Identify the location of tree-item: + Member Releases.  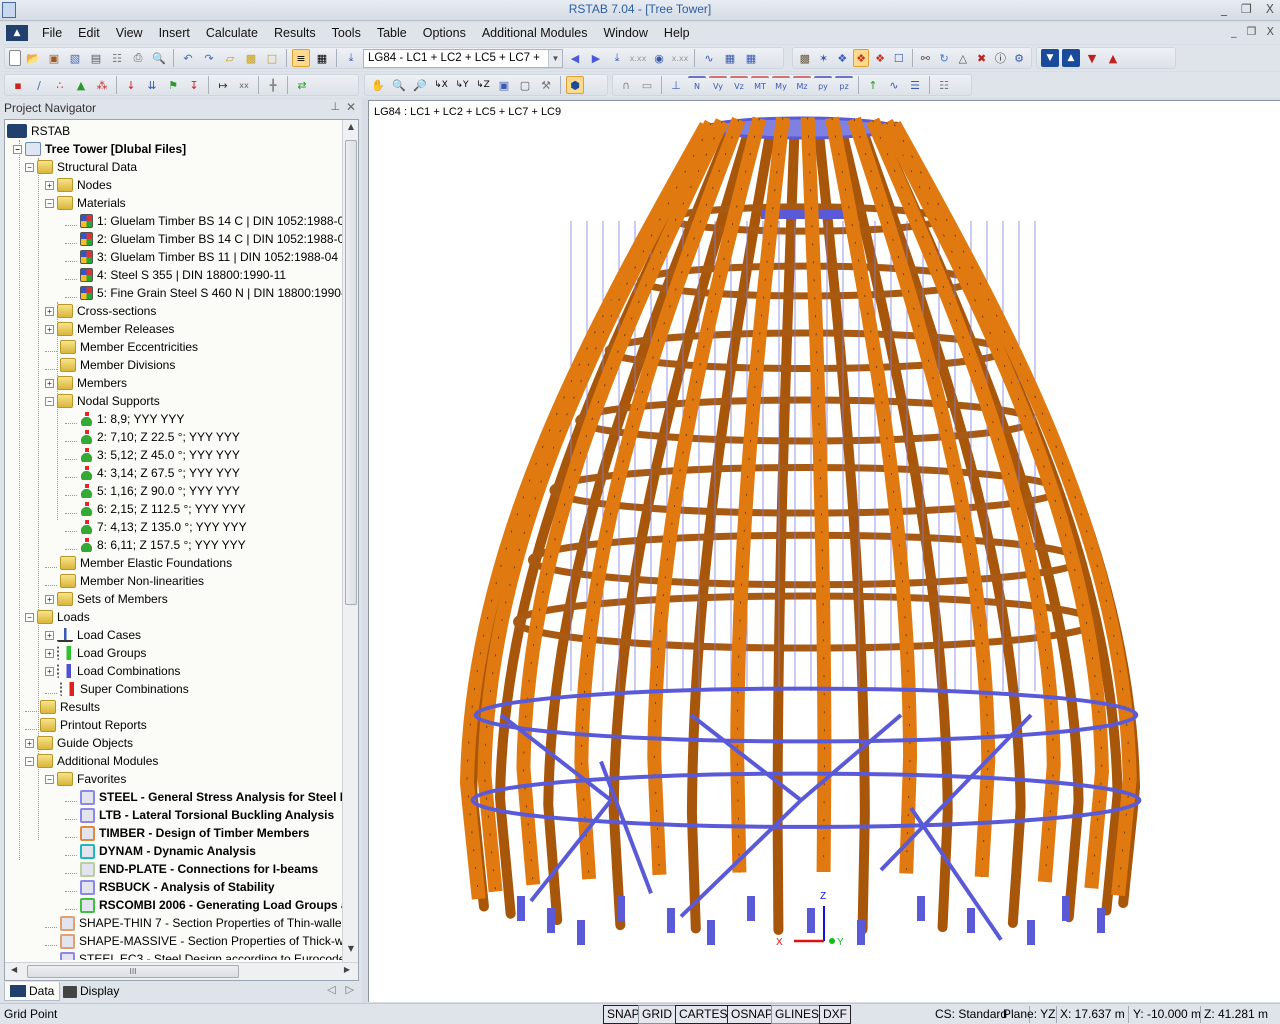
(109, 329).